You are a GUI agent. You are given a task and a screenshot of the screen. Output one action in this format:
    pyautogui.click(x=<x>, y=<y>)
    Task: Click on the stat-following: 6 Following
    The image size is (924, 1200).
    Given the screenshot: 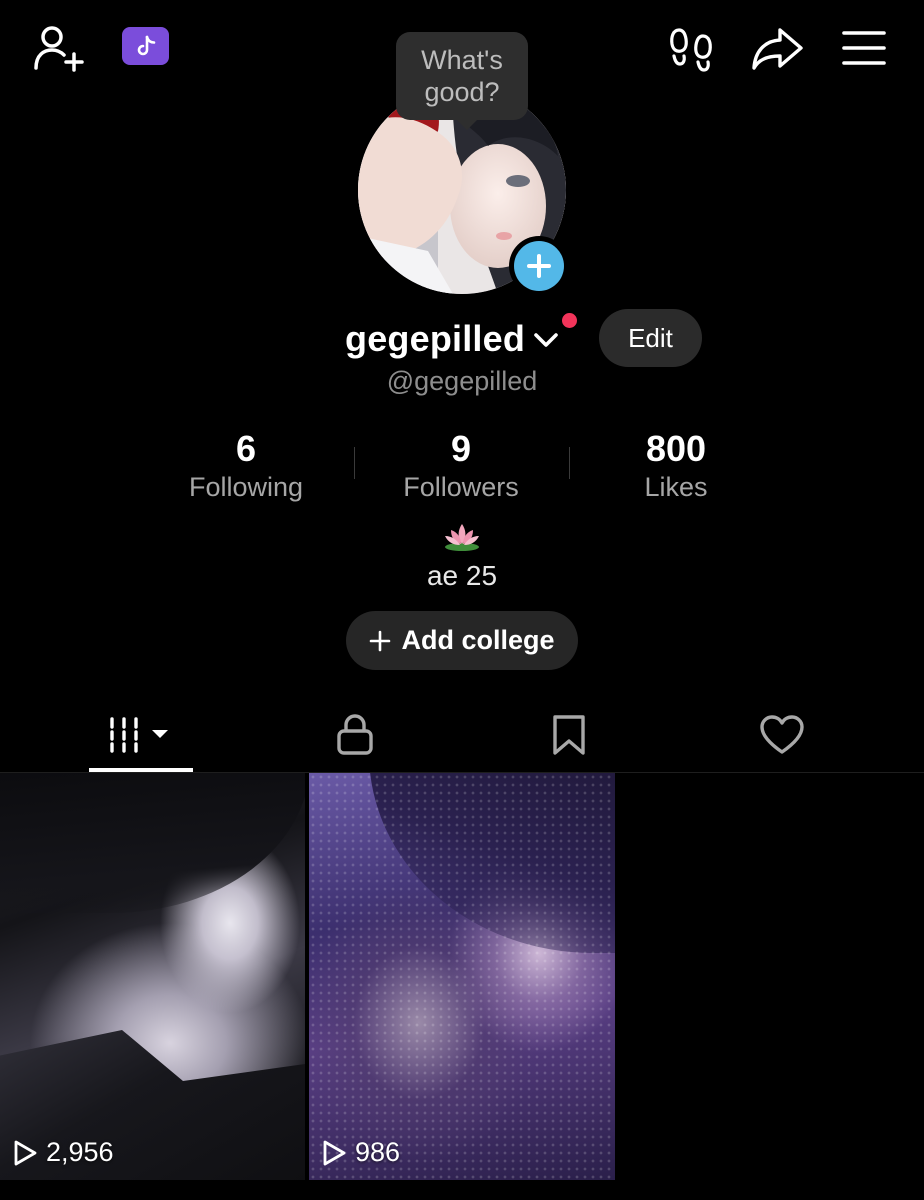 What is the action you would take?
    pyautogui.click(x=246, y=466)
    